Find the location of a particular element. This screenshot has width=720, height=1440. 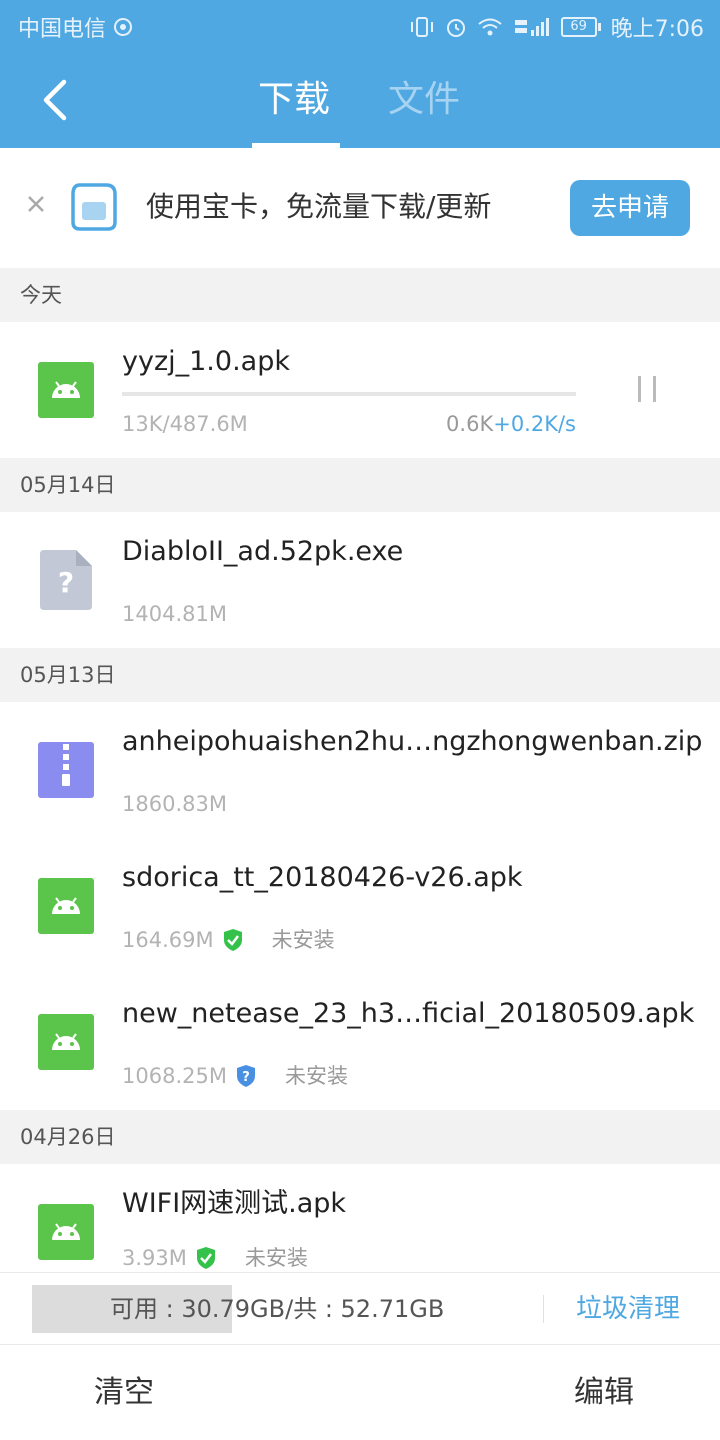

download-item: yyzj_1.0.apk 13K/487.6M 0.6K+0.2K/s is located at coordinates (360, 390).